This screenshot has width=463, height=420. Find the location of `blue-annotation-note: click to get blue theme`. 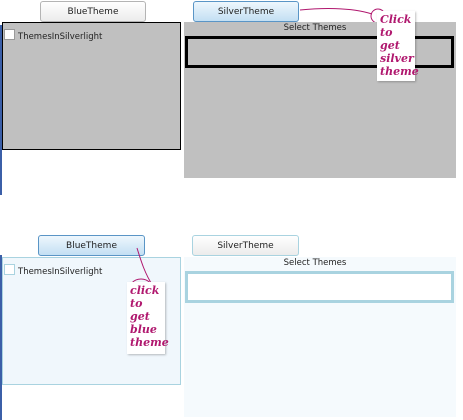

blue-annotation-note: click to get blue theme is located at coordinates (148, 318).